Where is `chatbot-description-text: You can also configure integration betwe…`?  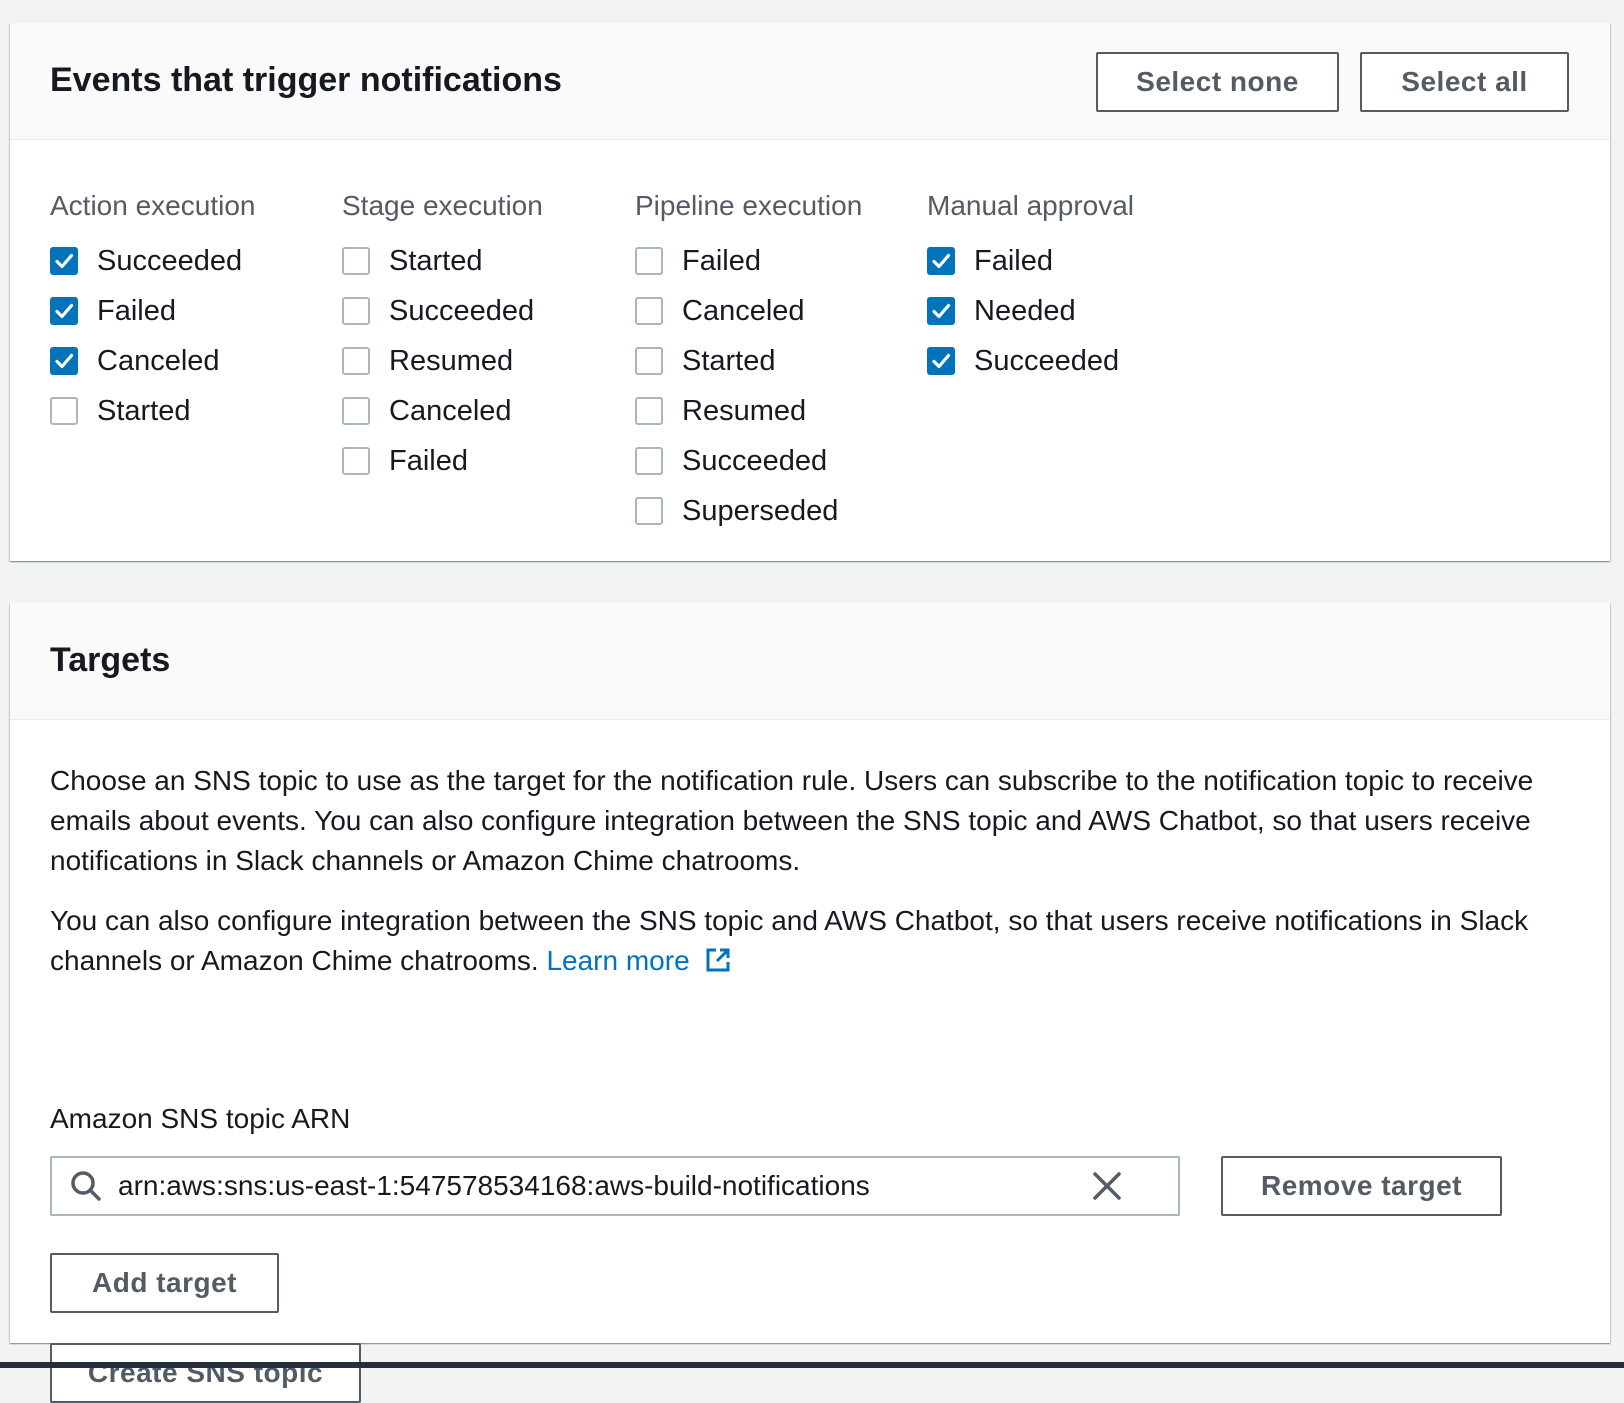 chatbot-description-text: You can also configure integration betwe… is located at coordinates (789, 940).